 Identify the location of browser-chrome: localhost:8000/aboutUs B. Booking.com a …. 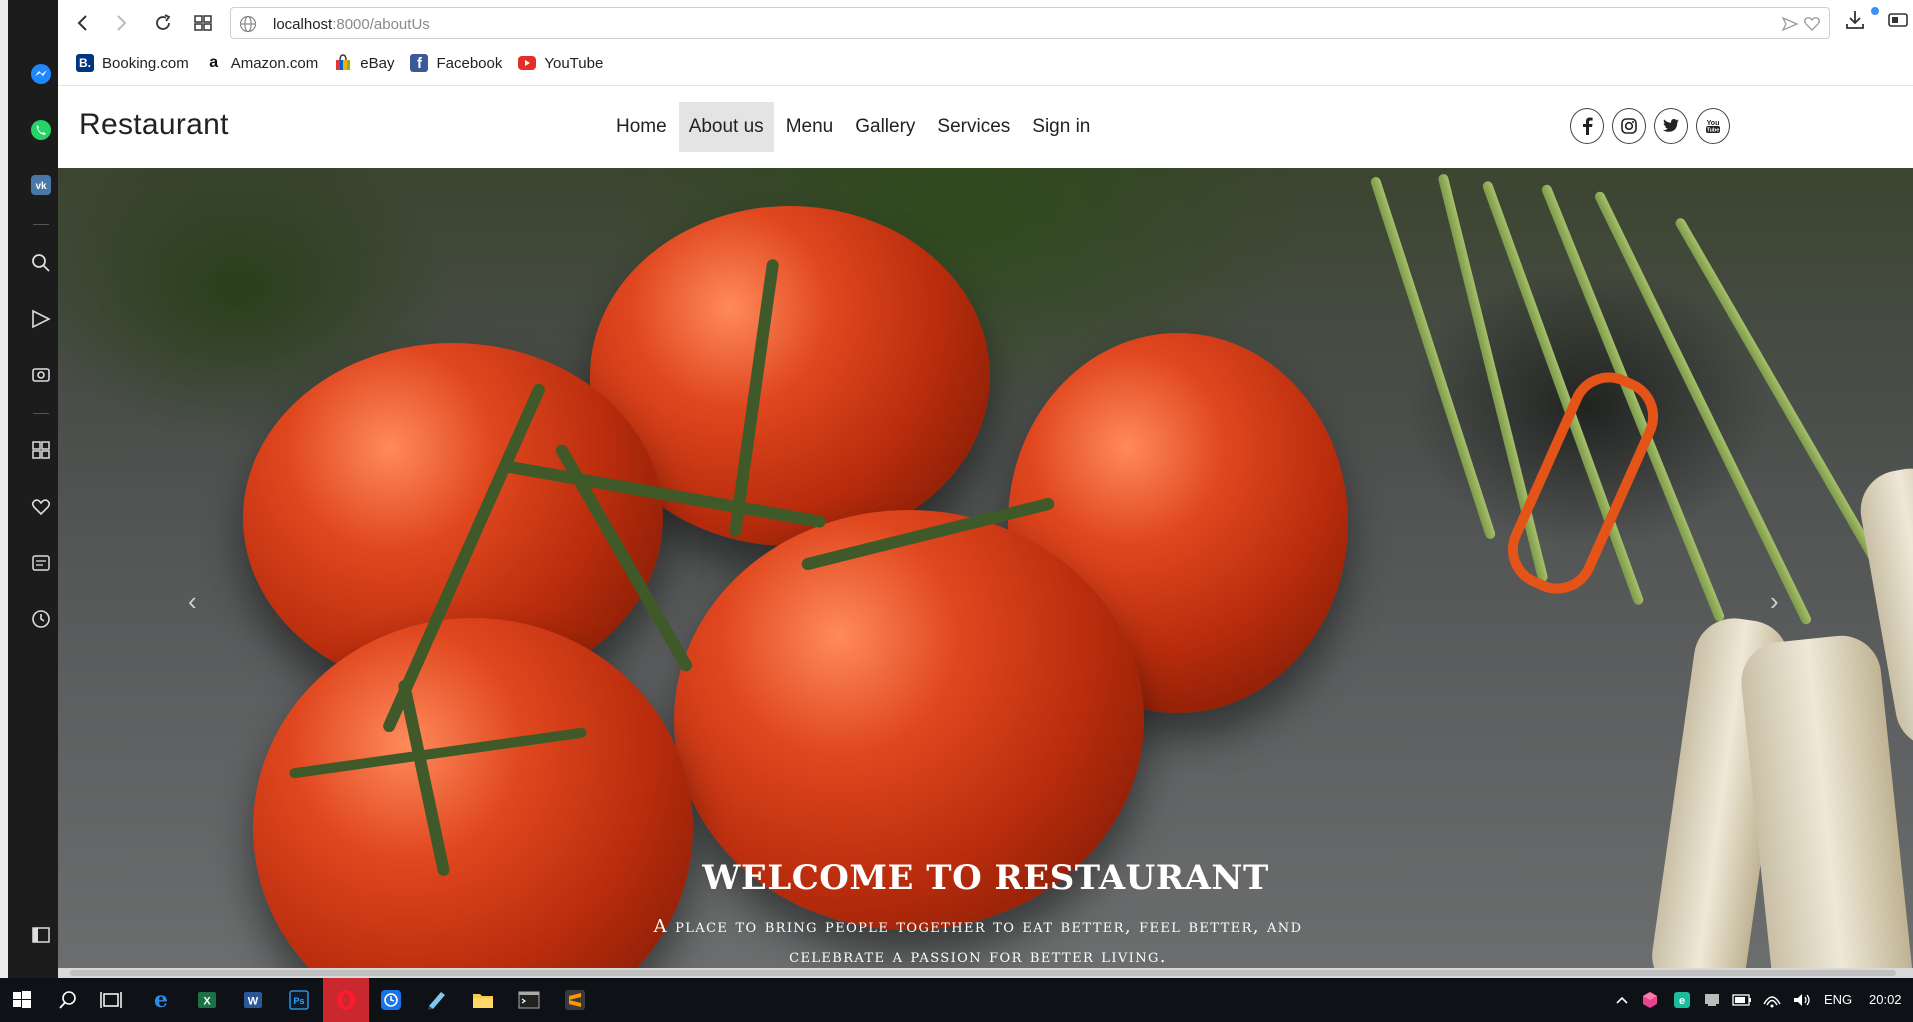
(985, 43).